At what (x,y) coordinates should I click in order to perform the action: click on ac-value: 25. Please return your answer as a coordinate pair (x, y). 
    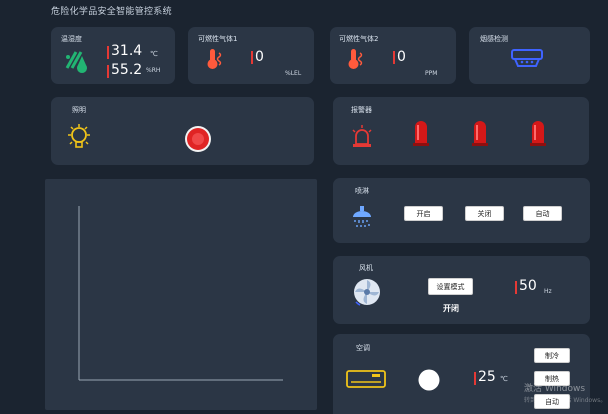
    Looking at the image, I should click on (487, 377).